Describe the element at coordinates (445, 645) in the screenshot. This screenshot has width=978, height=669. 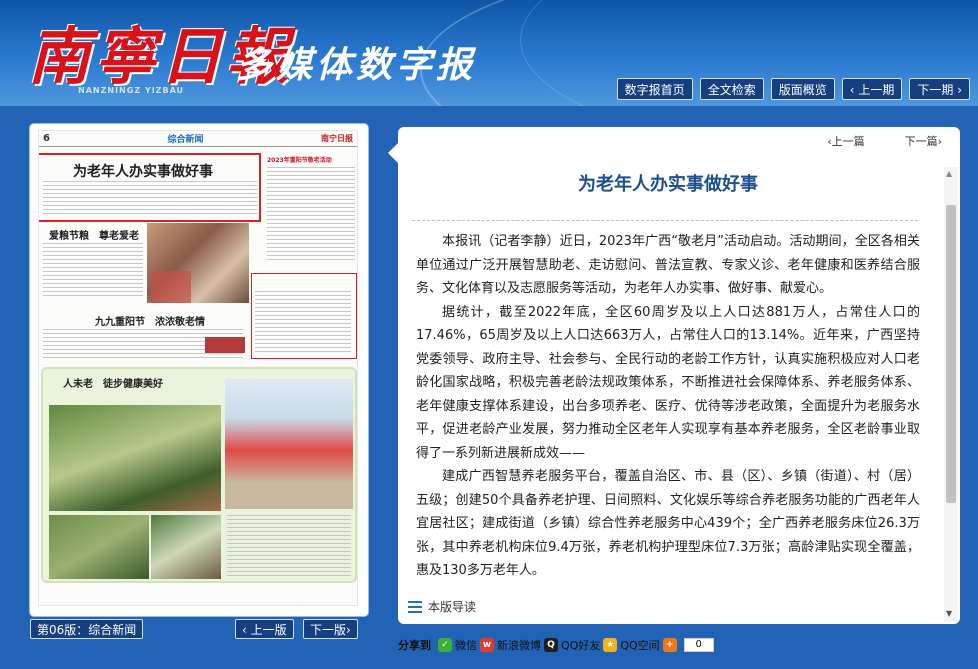
I see `wechat-icon: ✓` at that location.